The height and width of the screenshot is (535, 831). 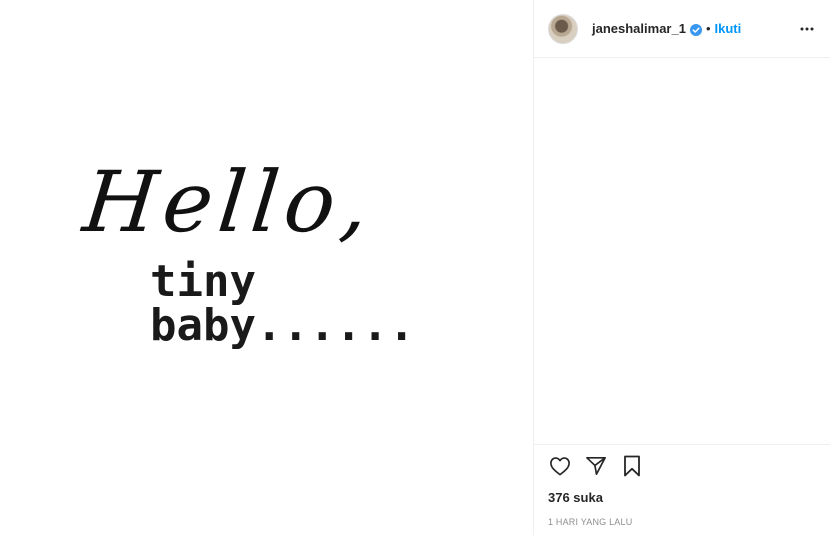 I want to click on like-count: 376 suka, so click(x=682, y=497).